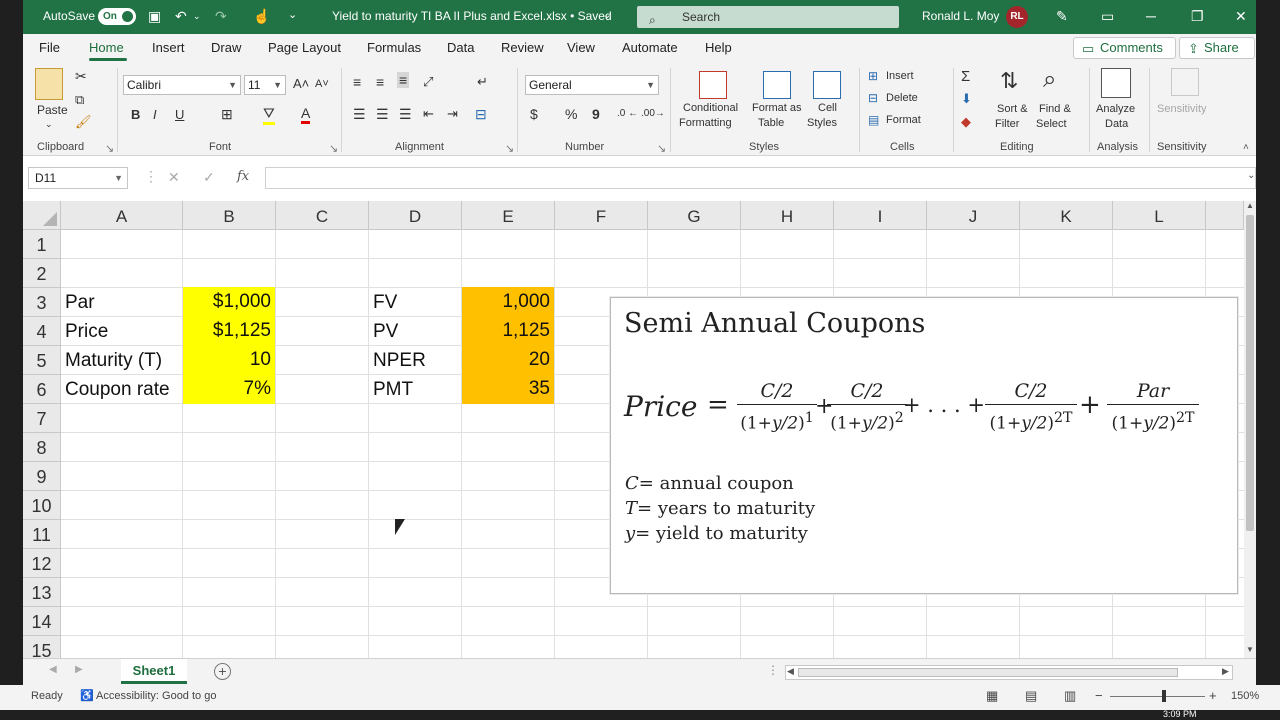 The image size is (1280, 720). I want to click on horizontal-scroll-thumb, so click(988, 672).